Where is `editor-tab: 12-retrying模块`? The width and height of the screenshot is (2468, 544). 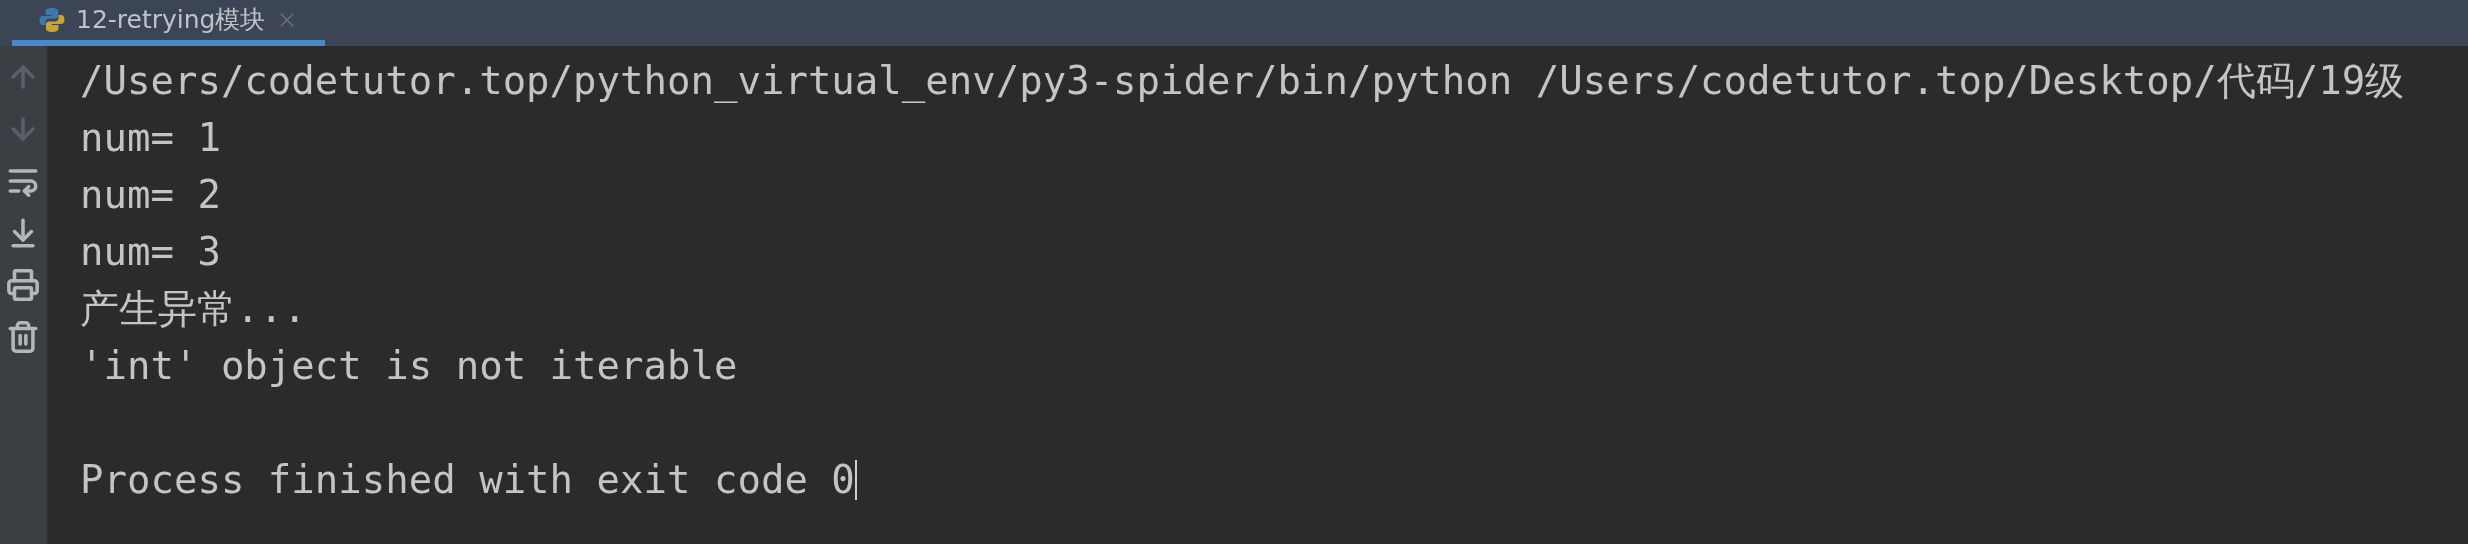 editor-tab: 12-retrying模块 is located at coordinates (169, 23).